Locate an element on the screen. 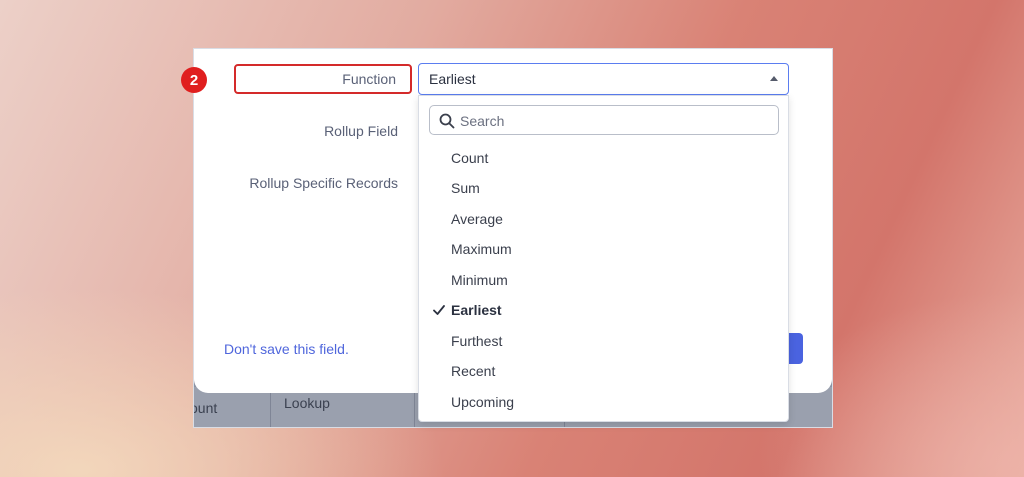  rollup-specific-records-label: Rollup Specific Records is located at coordinates (323, 183).